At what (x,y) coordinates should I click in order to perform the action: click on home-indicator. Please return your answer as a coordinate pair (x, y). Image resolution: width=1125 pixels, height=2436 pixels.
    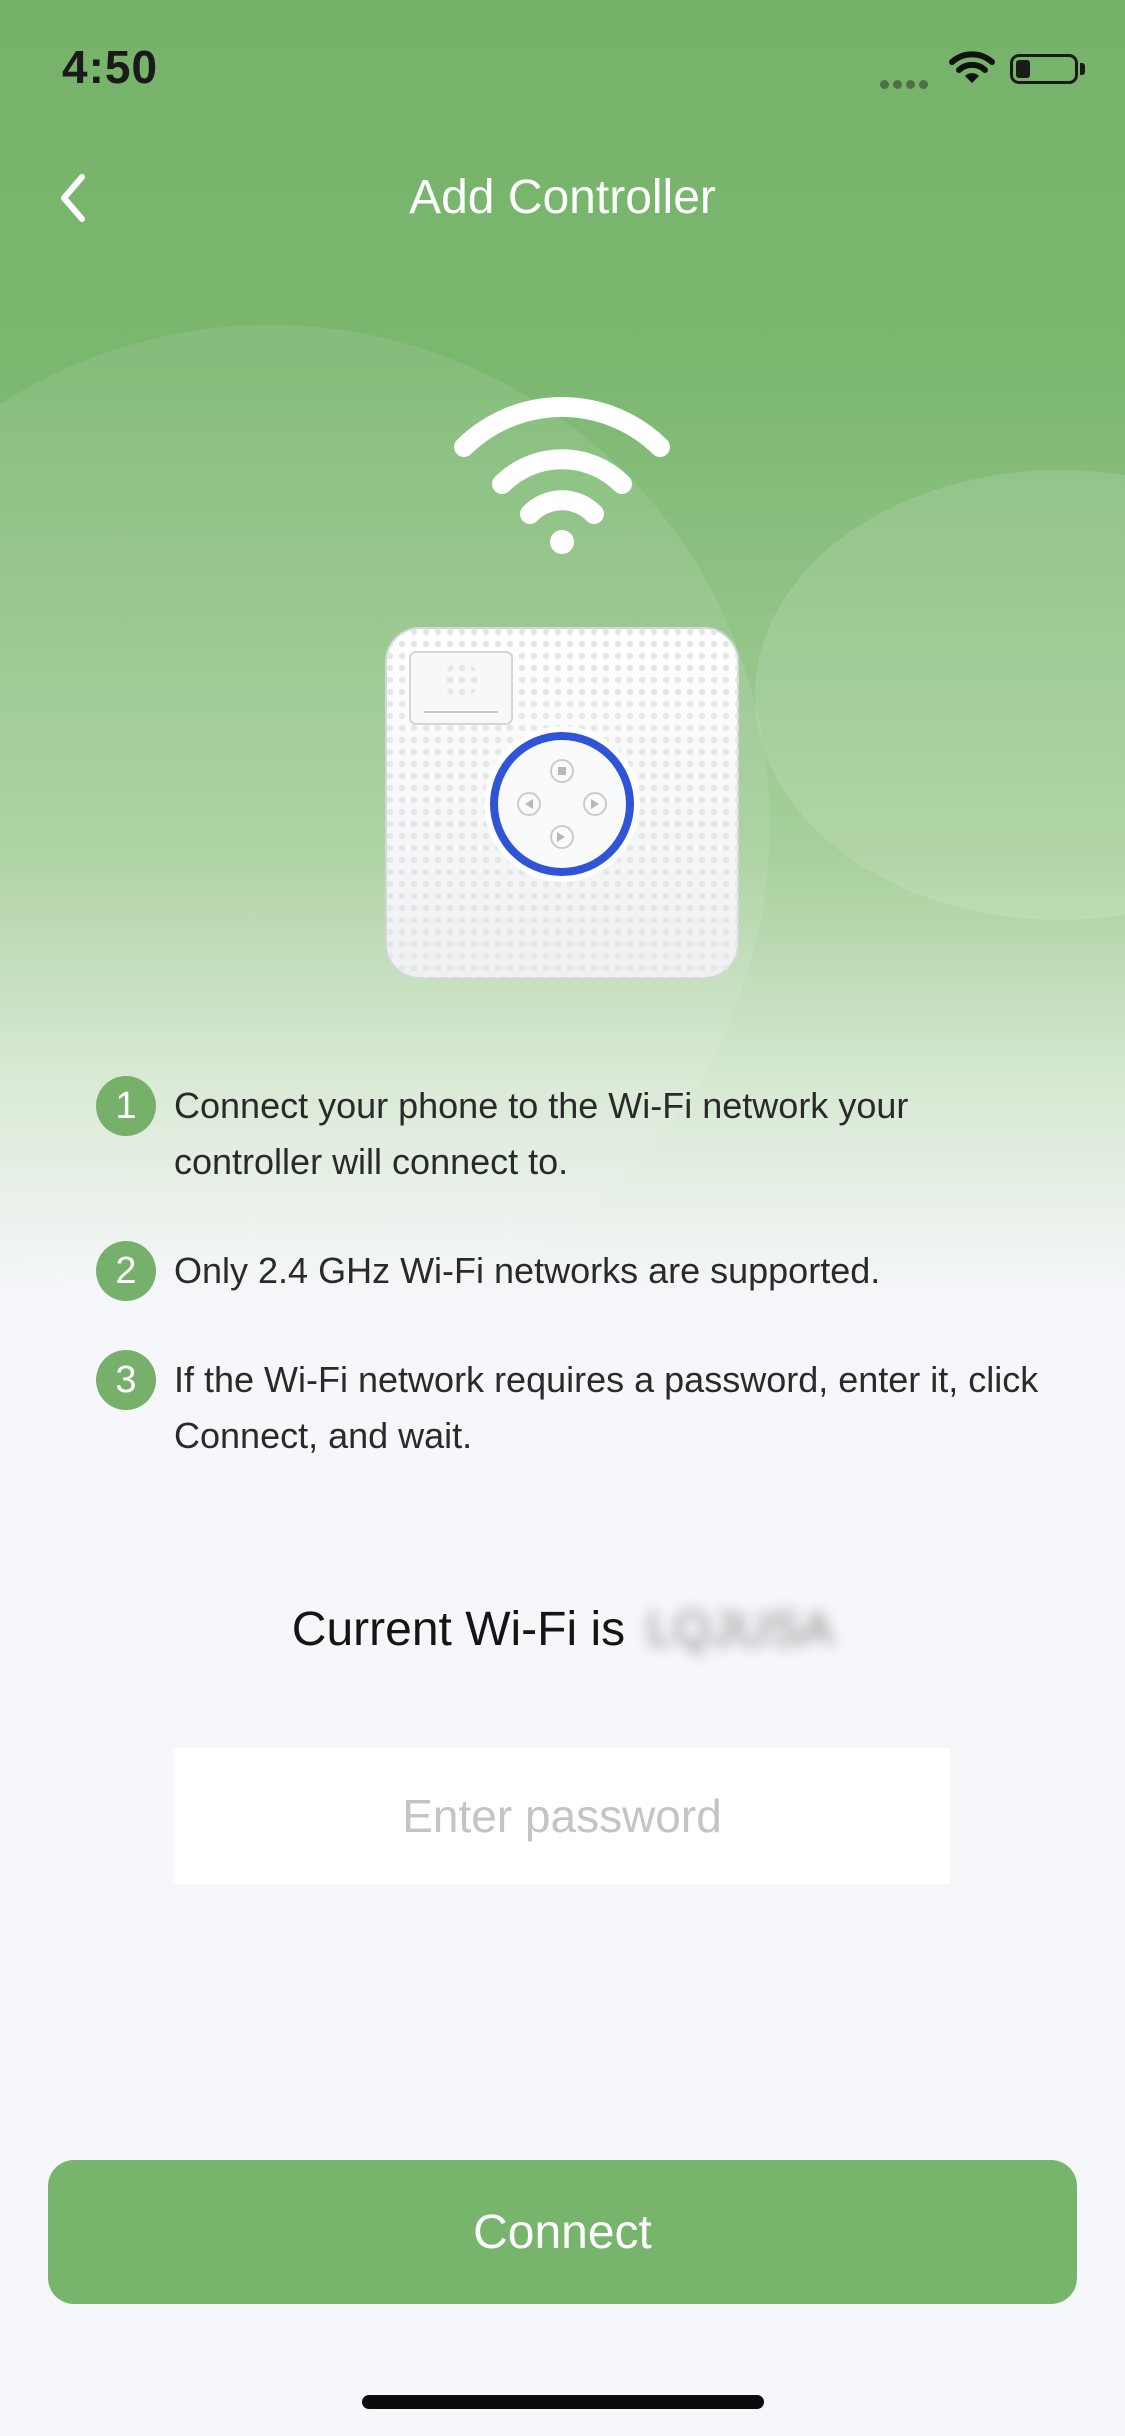
    Looking at the image, I should click on (563, 2402).